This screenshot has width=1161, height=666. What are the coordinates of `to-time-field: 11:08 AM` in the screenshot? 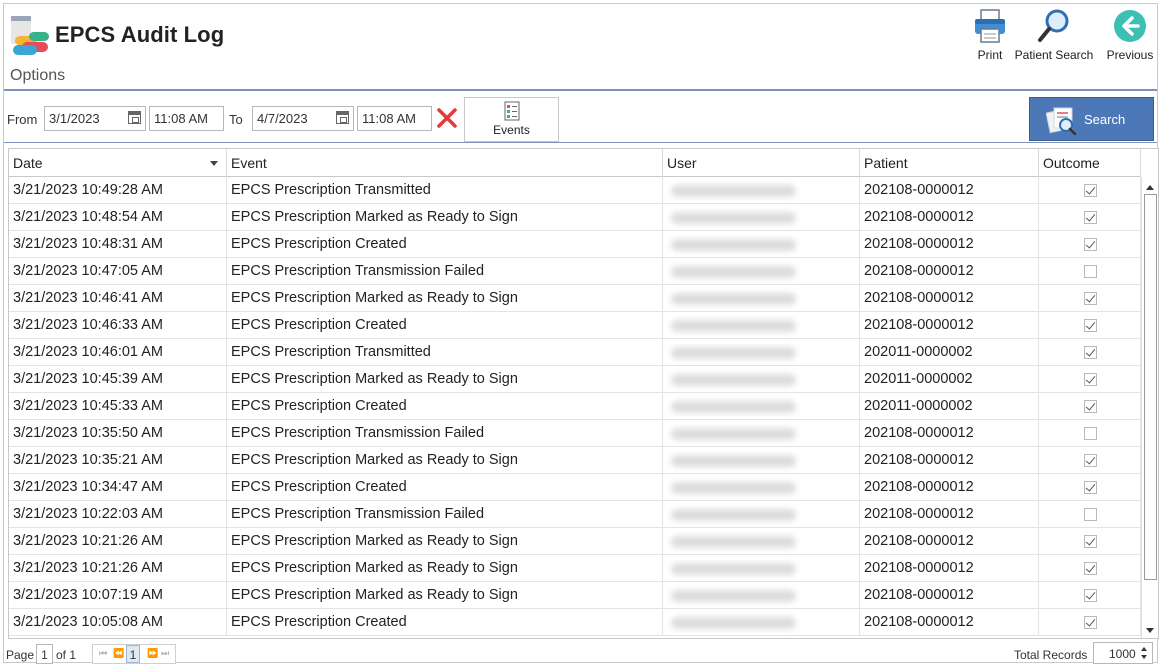 It's located at (394, 118).